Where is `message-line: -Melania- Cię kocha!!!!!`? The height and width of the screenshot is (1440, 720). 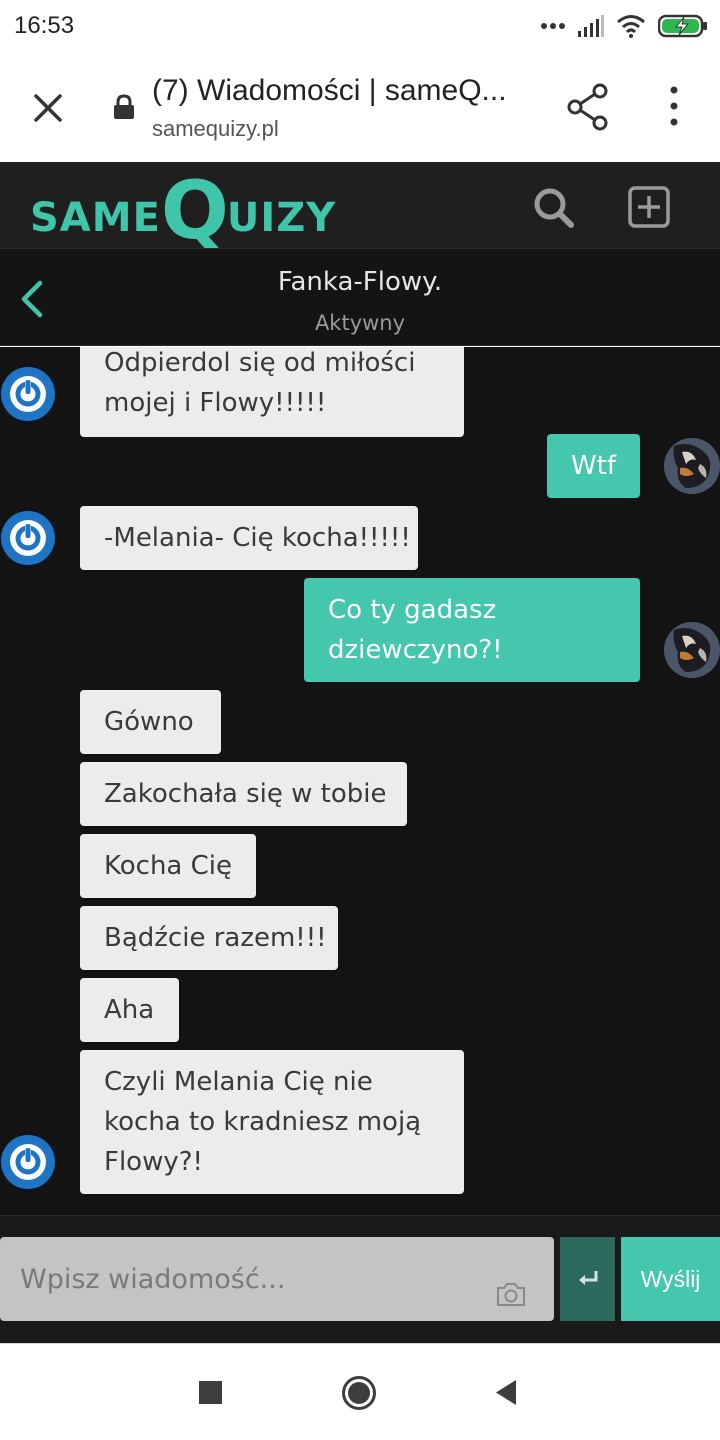 message-line: -Melania- Cię kocha!!!!! is located at coordinates (257, 538).